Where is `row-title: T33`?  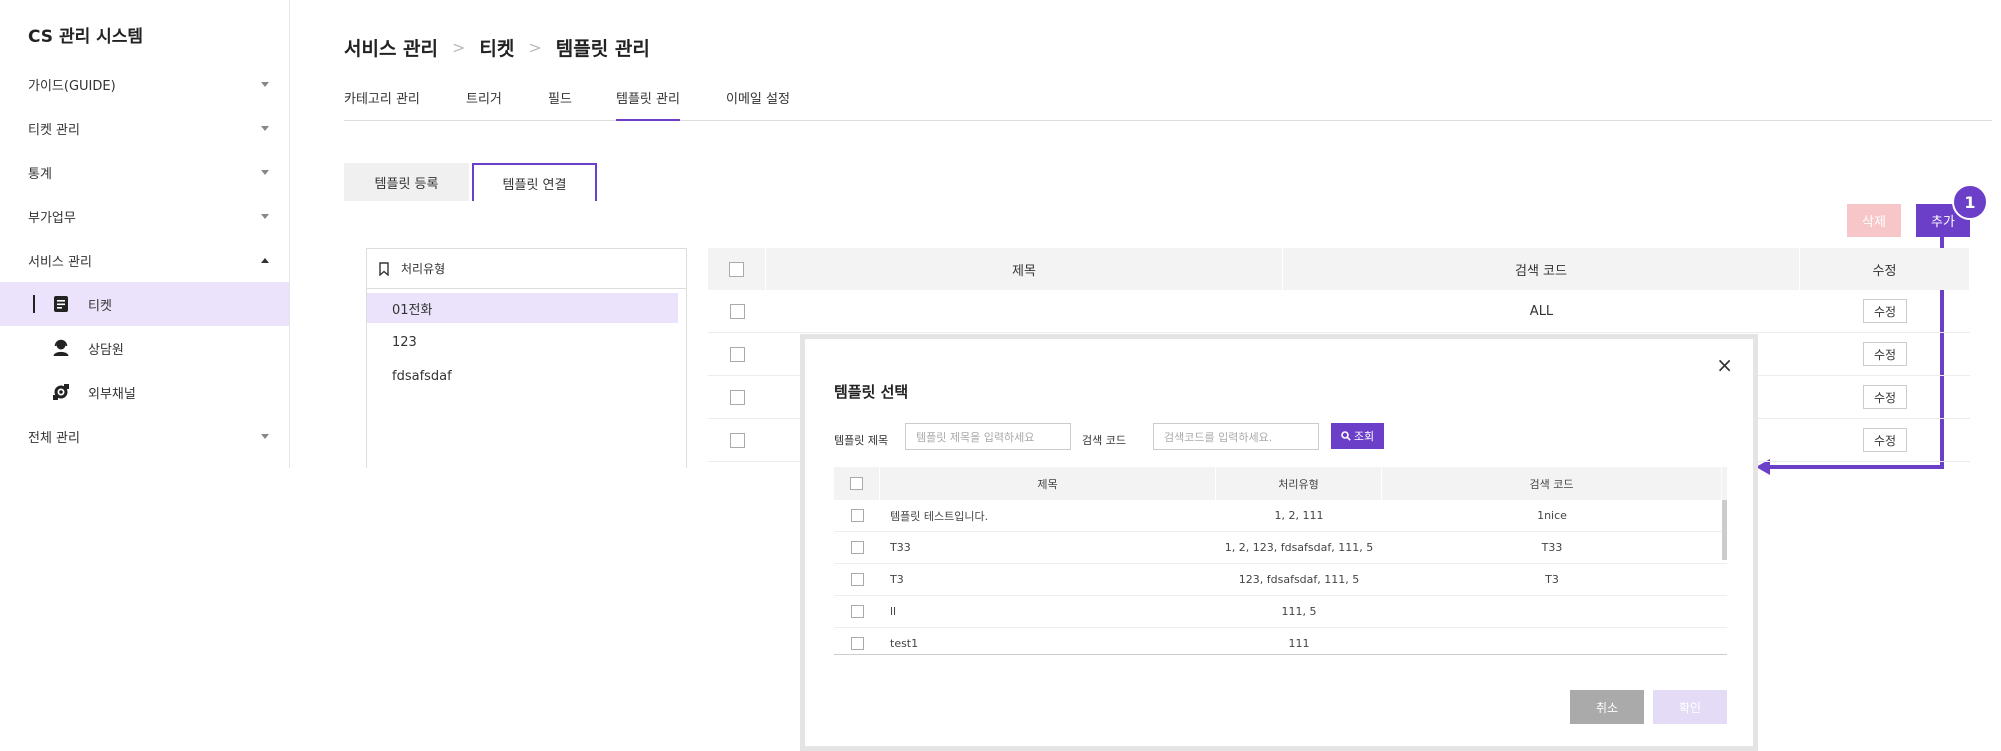 row-title: T33 is located at coordinates (900, 547).